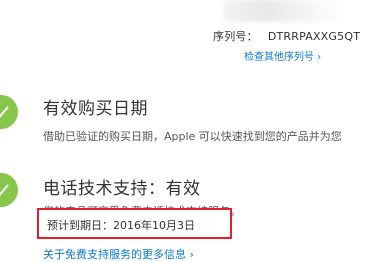  What do you see at coordinates (121, 225) in the screenshot?
I see `expiry-date-text: 预计到期日：2016年10月3日` at bounding box center [121, 225].